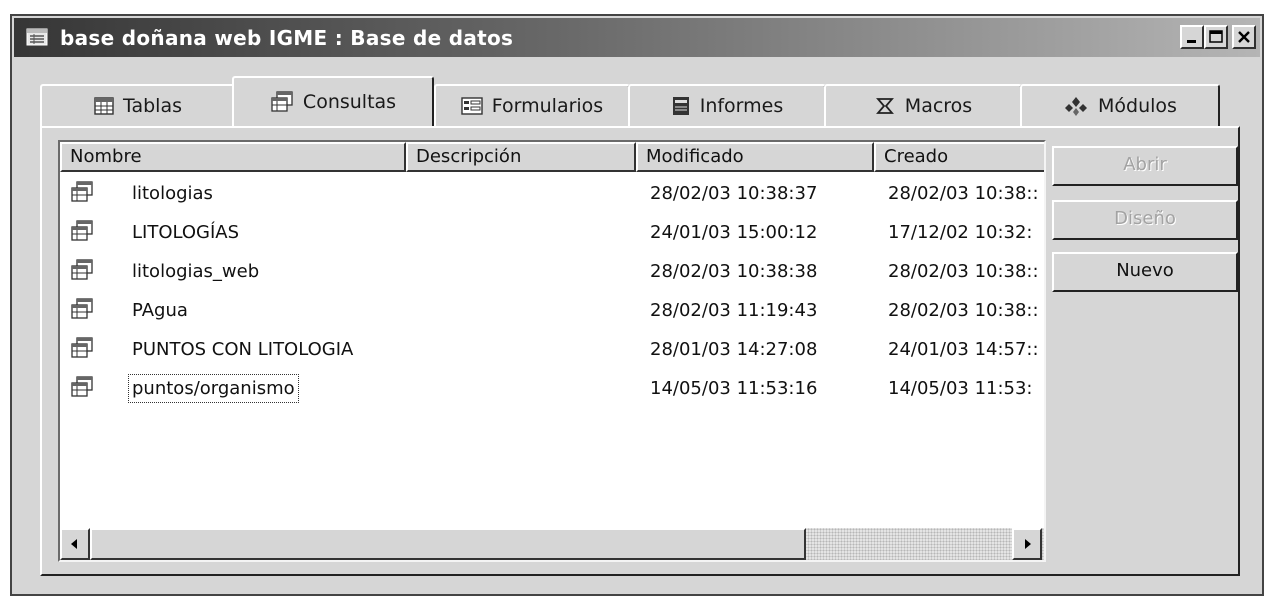 Image resolution: width=1273 pixels, height=598 pixels. I want to click on minimize-button, so click(1192, 37).